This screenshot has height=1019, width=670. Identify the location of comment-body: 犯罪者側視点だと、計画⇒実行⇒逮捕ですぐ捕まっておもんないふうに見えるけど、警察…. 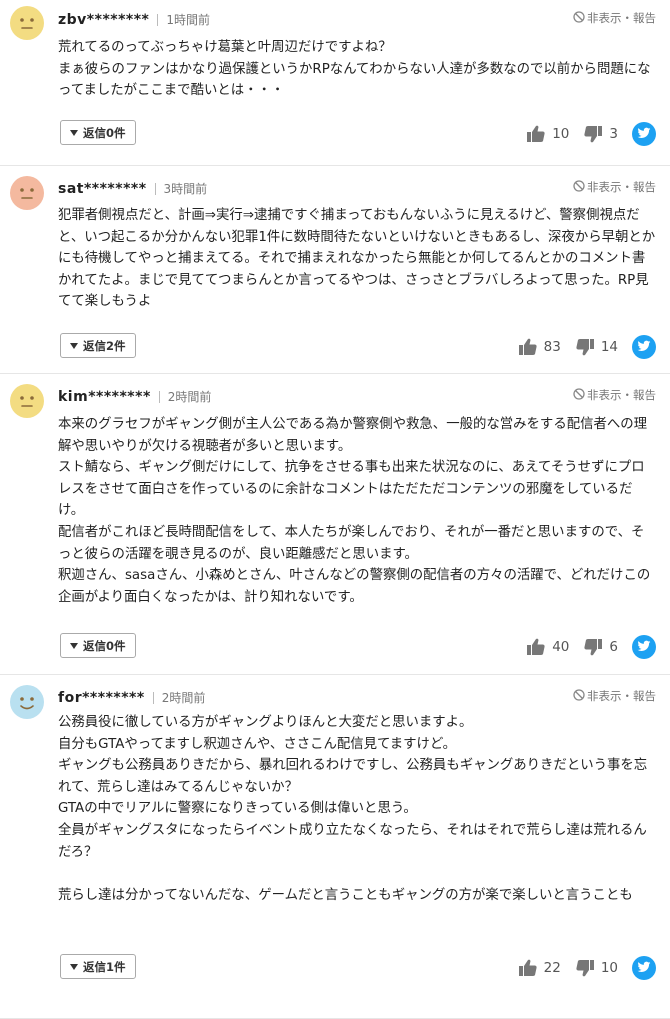
(357, 259).